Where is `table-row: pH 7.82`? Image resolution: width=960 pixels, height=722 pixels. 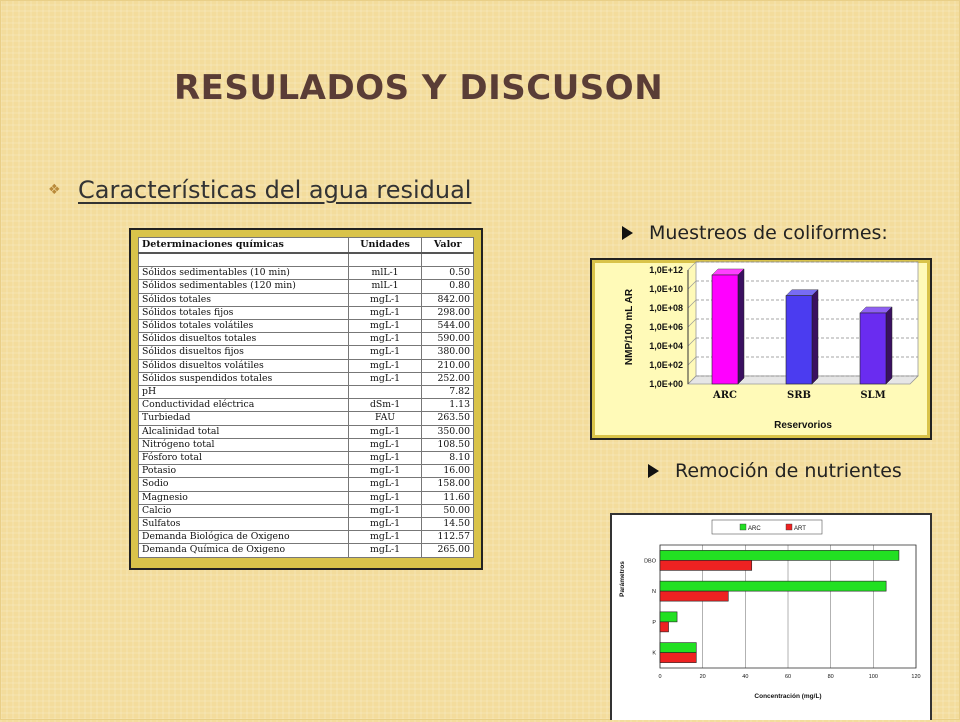 table-row: pH 7.82 is located at coordinates (306, 392).